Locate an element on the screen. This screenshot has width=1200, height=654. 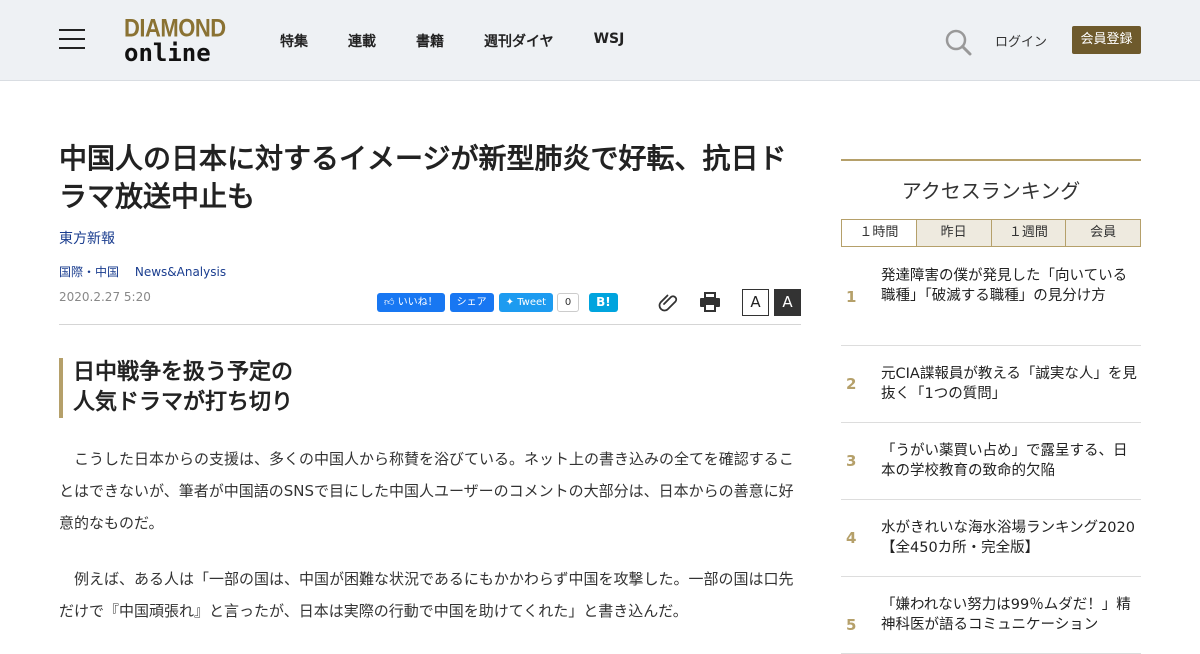
ranking-item: 1 発達障害の僕が発見した「向いている職種」「破滅する職種」の見分け方 is located at coordinates (991, 296).